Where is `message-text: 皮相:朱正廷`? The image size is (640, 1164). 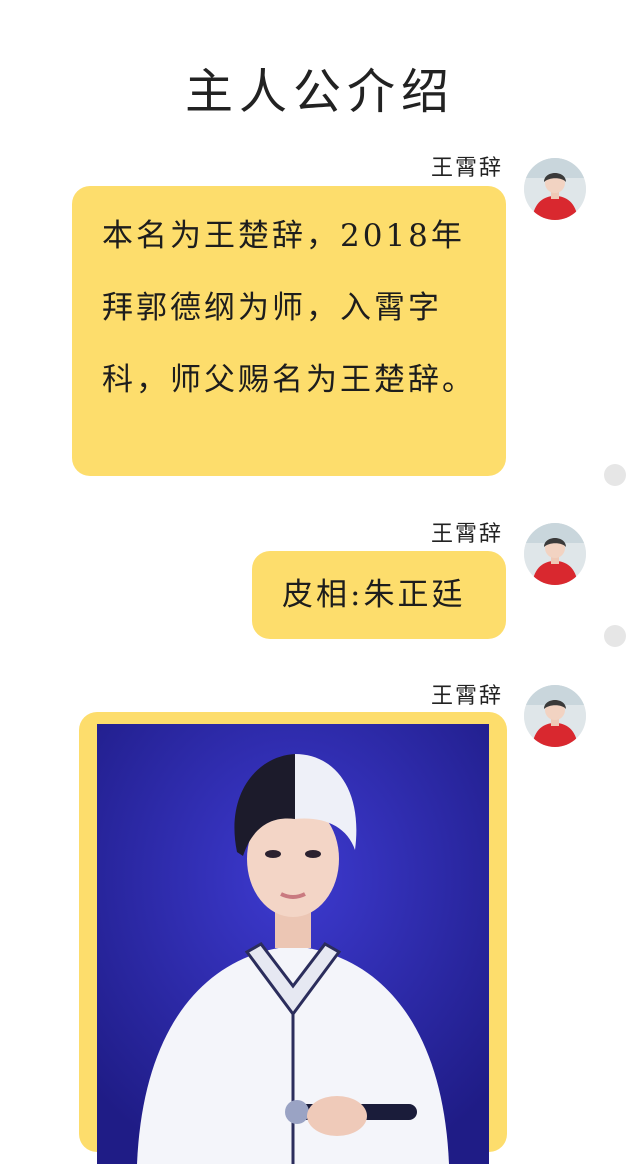
message-text: 皮相:朱正廷 is located at coordinates (374, 595).